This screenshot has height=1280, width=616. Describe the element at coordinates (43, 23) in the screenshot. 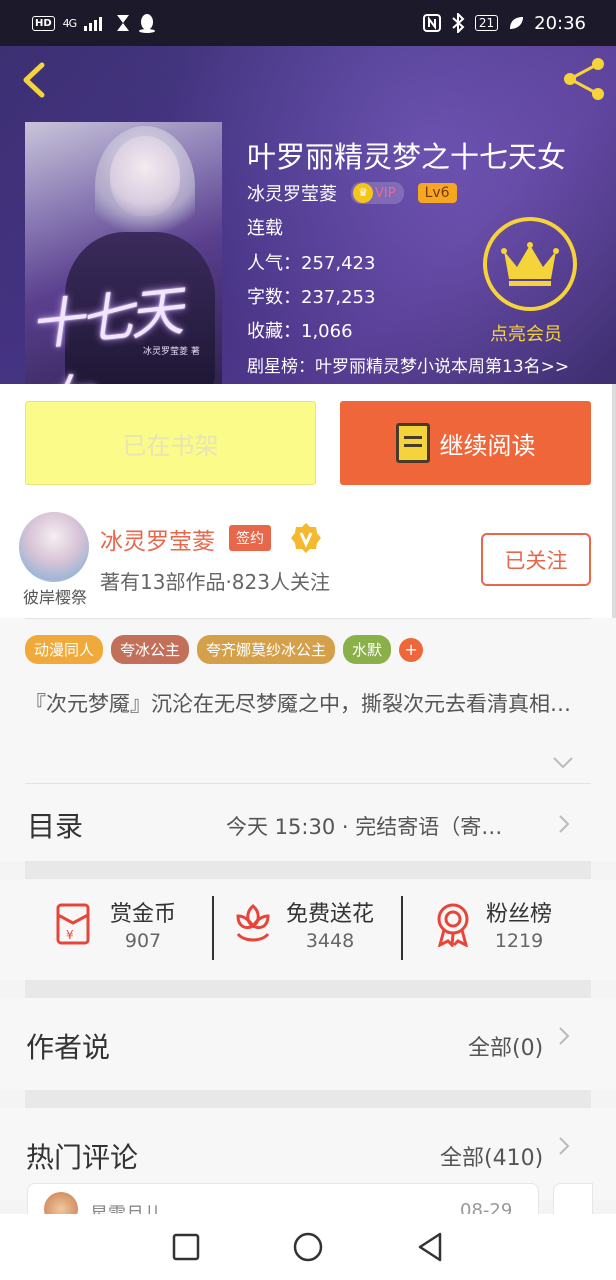

I see `hd-icon: HD` at that location.